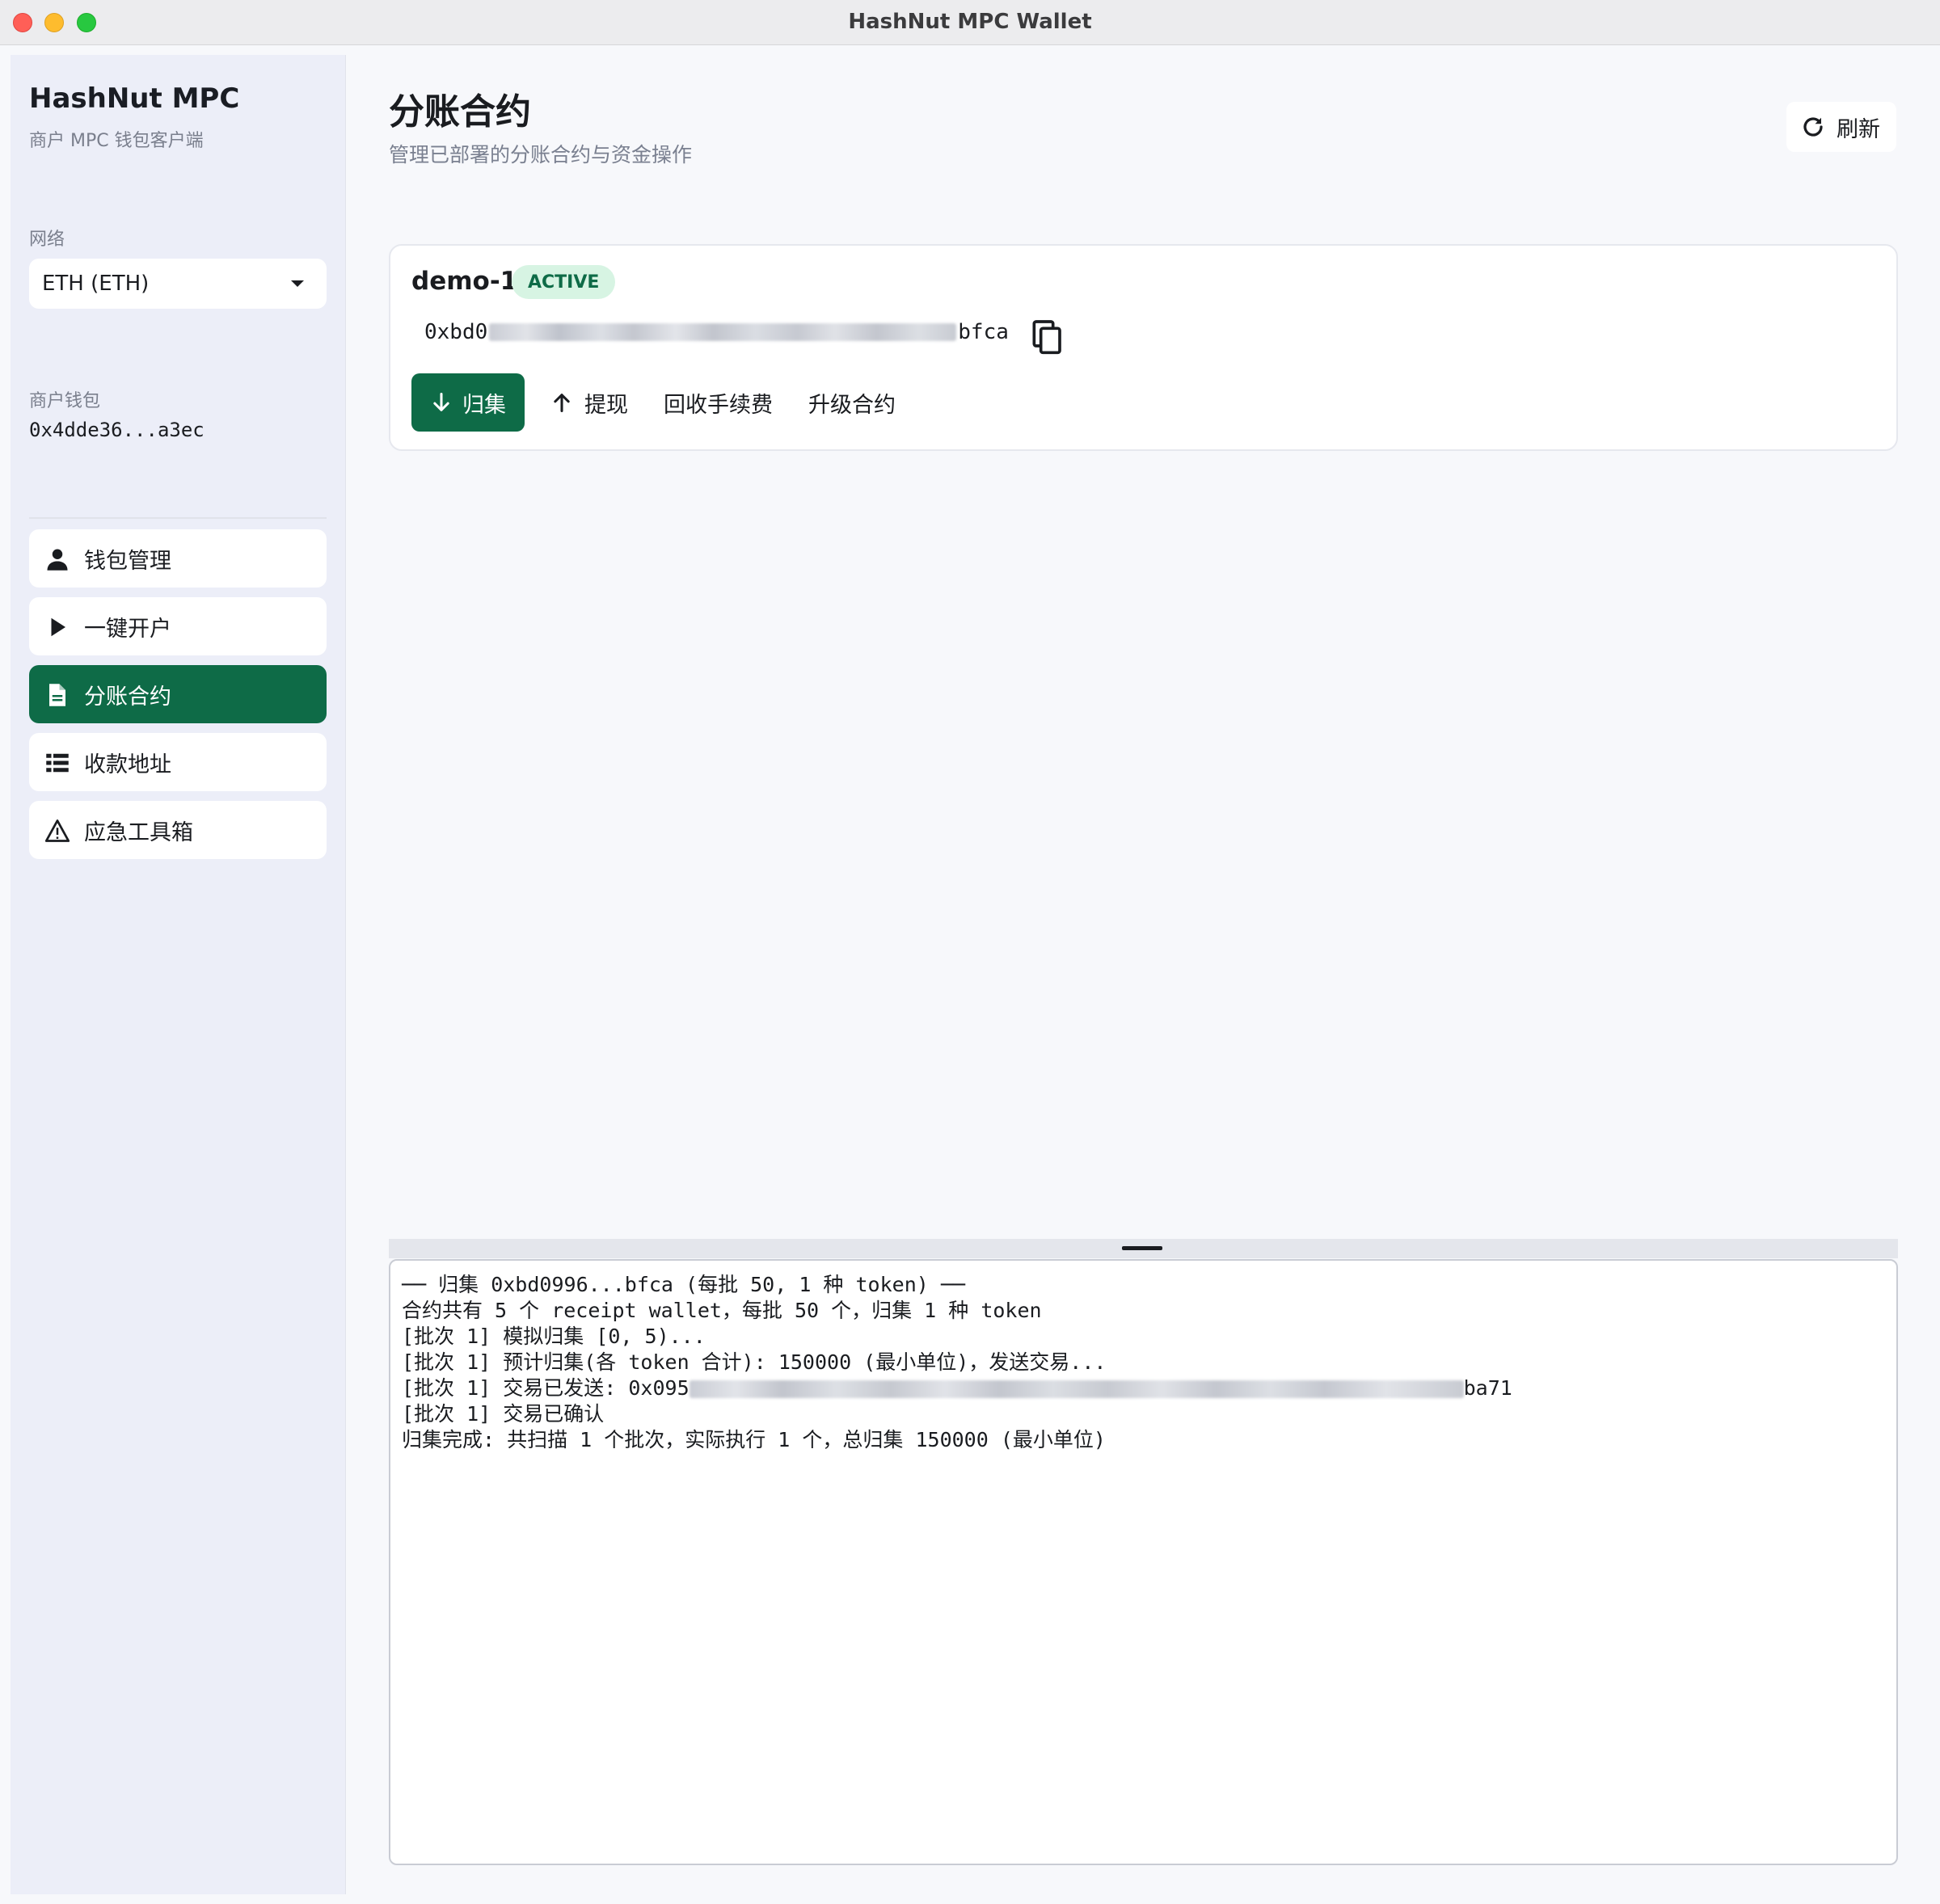 The image size is (1940, 1904). I want to click on upgrade-contract-label: 升级合约, so click(852, 405).